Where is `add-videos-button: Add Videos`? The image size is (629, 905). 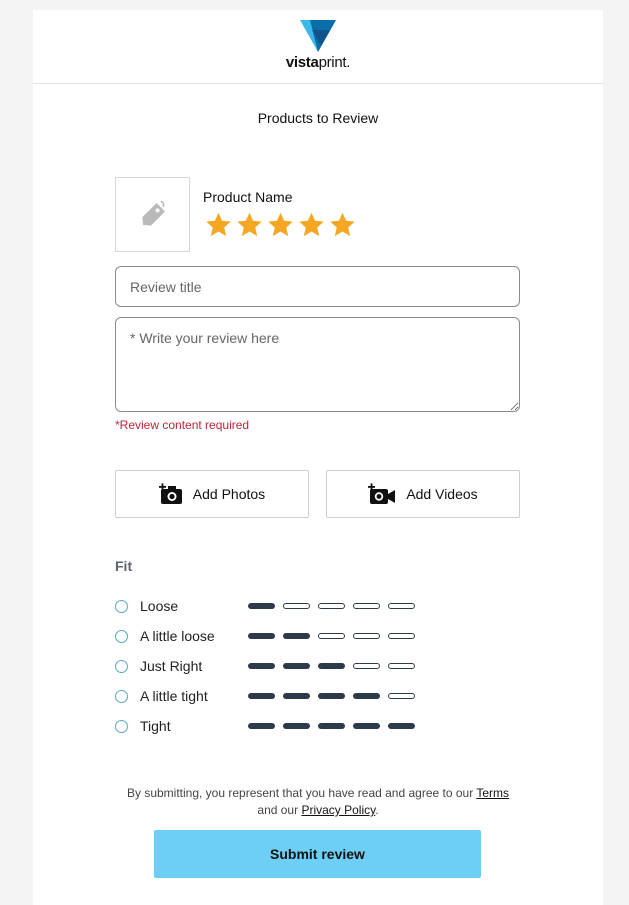
add-videos-button: Add Videos is located at coordinates (423, 494).